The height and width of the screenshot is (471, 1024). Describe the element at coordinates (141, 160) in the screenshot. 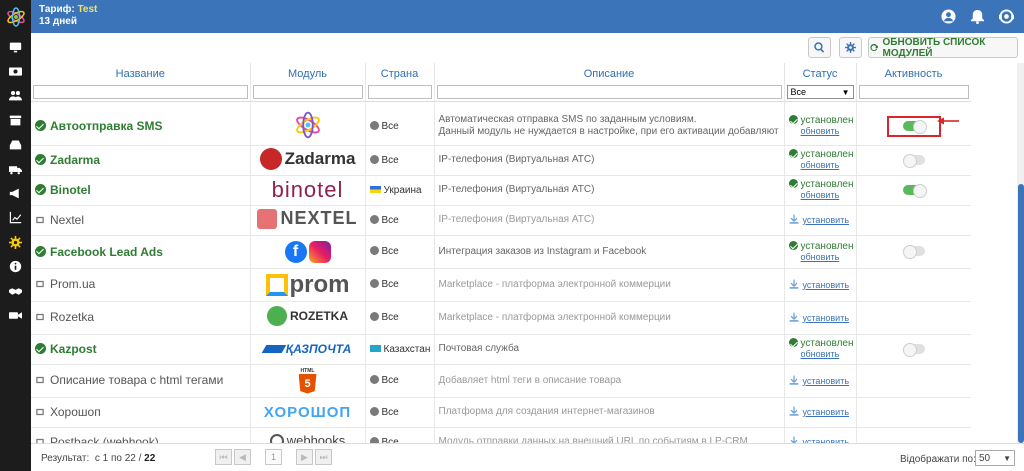

I see `module-name-cell: Zadarma` at that location.